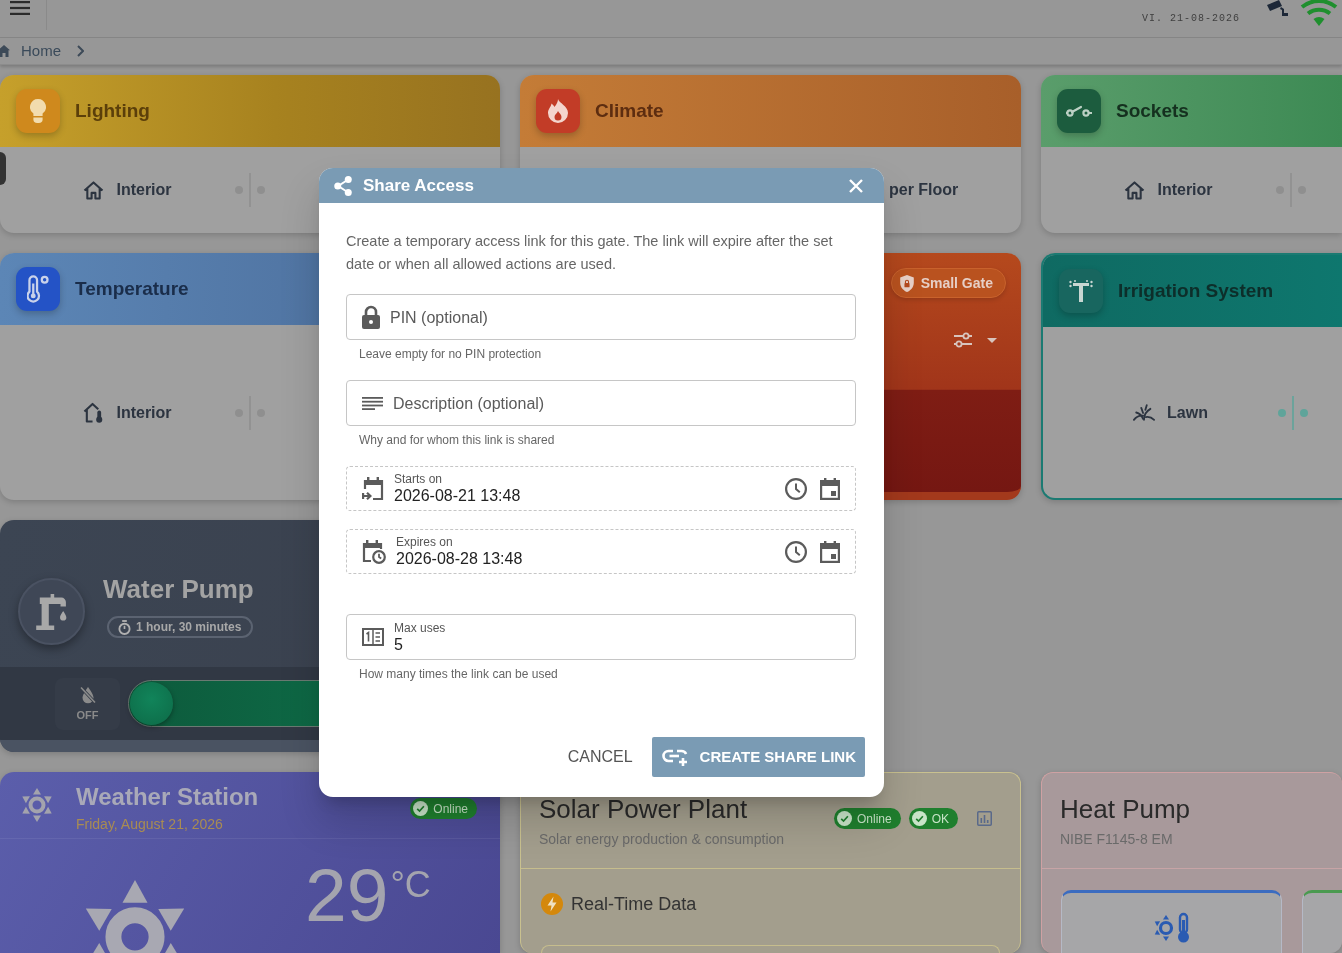  I want to click on description-field: Description (optional), so click(601, 403).